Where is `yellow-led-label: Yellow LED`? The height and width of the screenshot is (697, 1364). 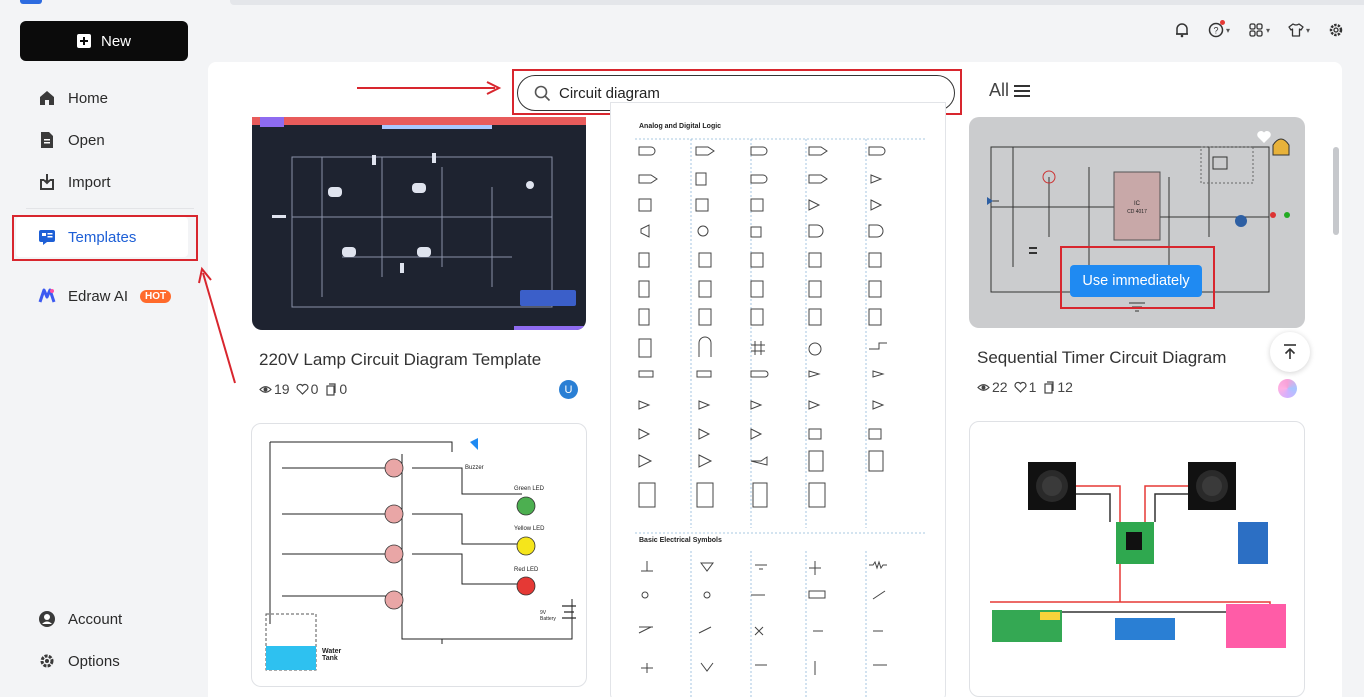
yellow-led-label: Yellow LED is located at coordinates (529, 529).